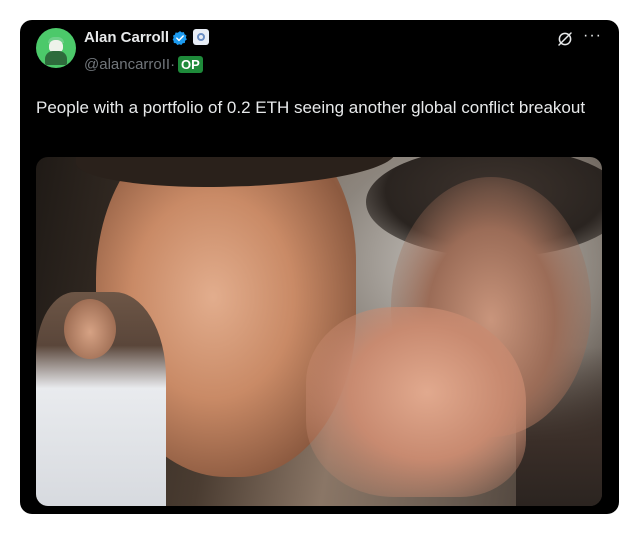 The image size is (639, 535). I want to click on author-handle: @alancarroII·, so click(129, 65).